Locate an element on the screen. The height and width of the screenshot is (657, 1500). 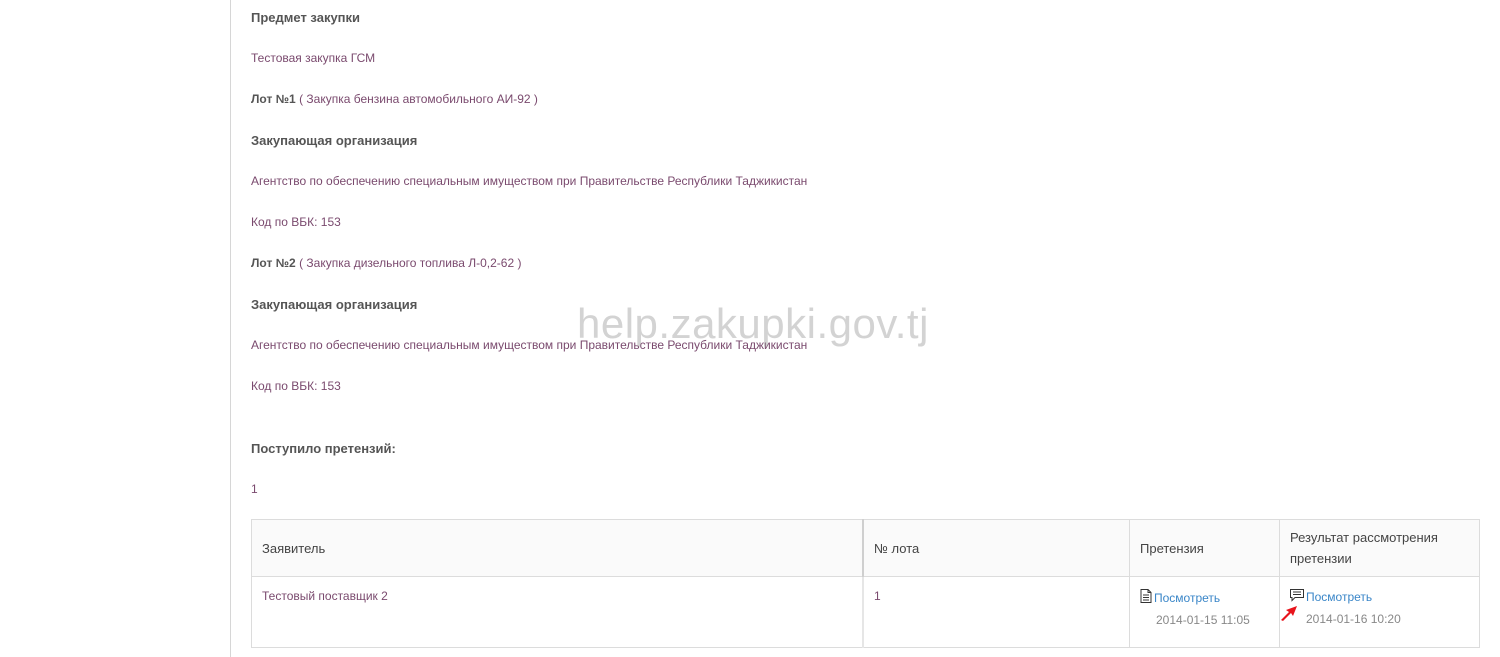
result-date: 2014-01-16 10:20 is located at coordinates (1353, 619).